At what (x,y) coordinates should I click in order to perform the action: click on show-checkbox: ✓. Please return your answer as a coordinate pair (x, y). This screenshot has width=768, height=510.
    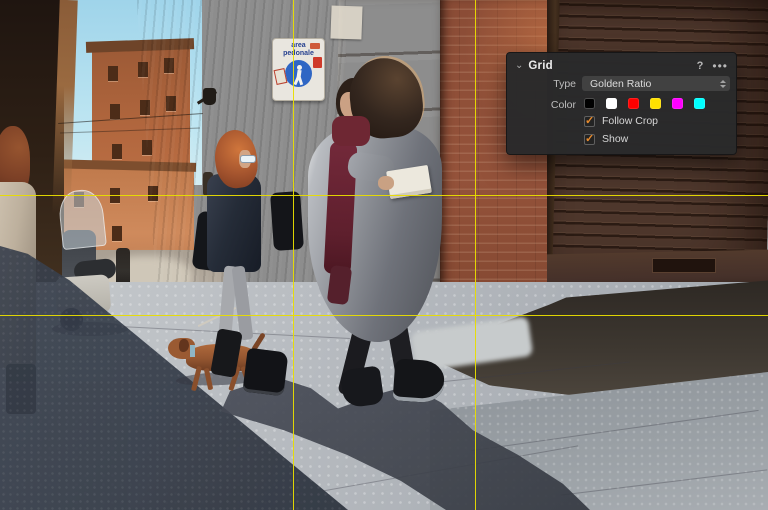
    Looking at the image, I should click on (589, 138).